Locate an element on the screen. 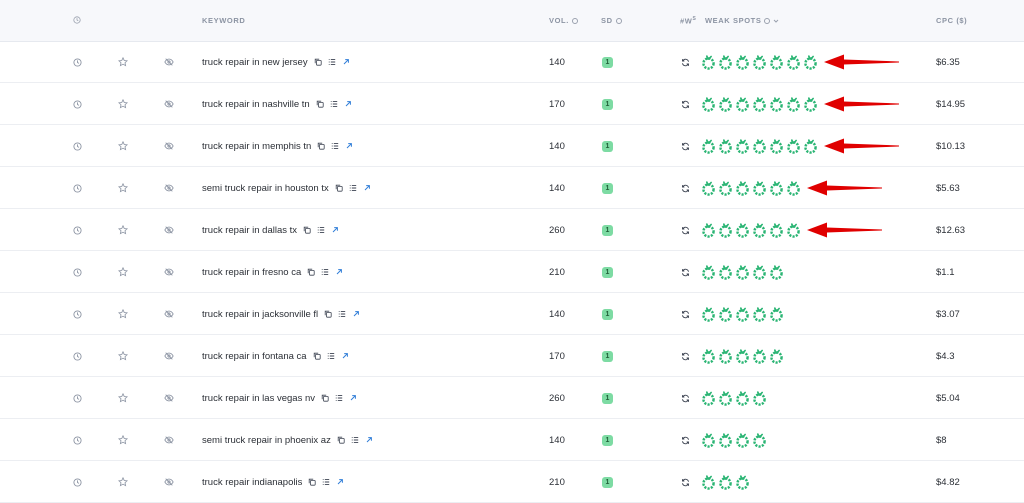  volume-column-header: VOL. is located at coordinates (563, 20).